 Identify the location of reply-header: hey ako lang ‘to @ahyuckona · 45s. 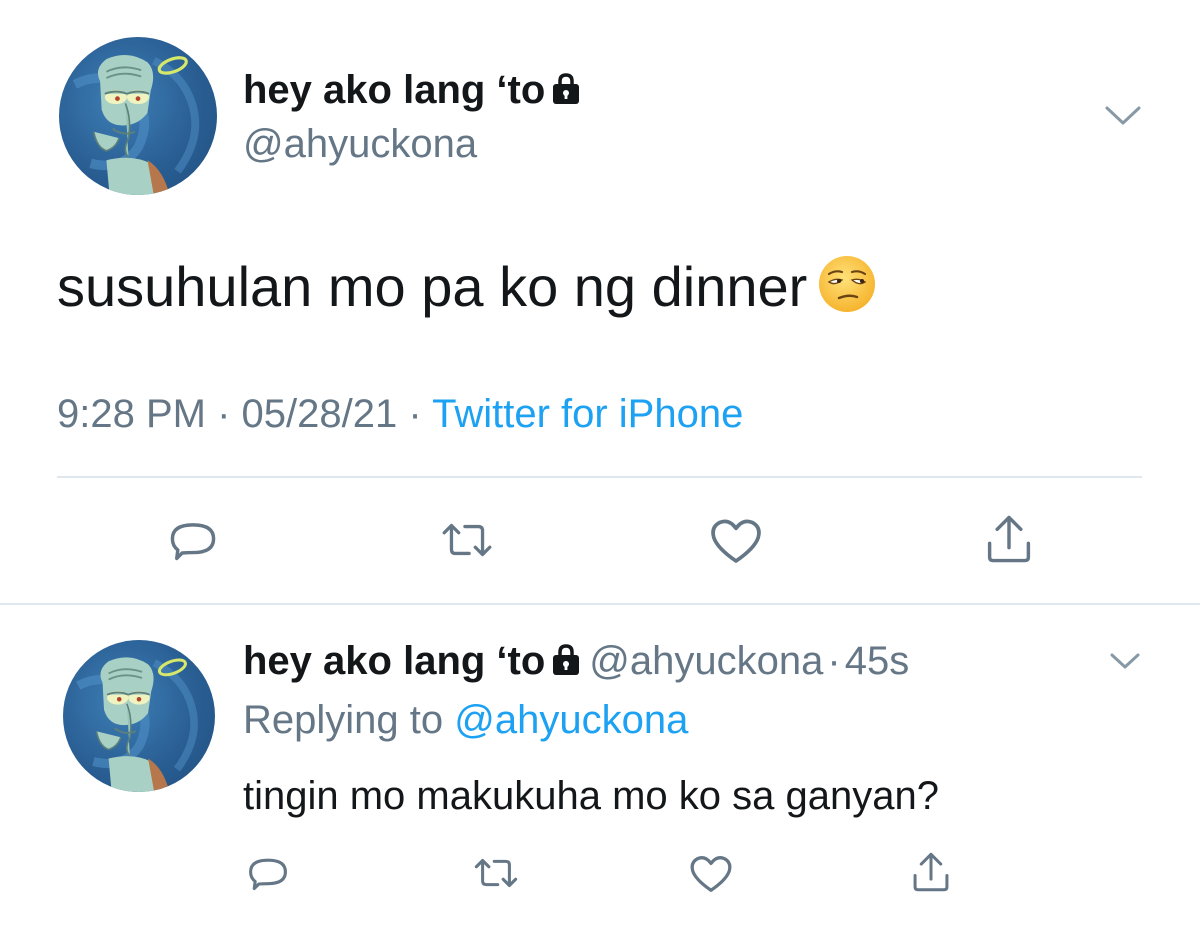
(576, 662).